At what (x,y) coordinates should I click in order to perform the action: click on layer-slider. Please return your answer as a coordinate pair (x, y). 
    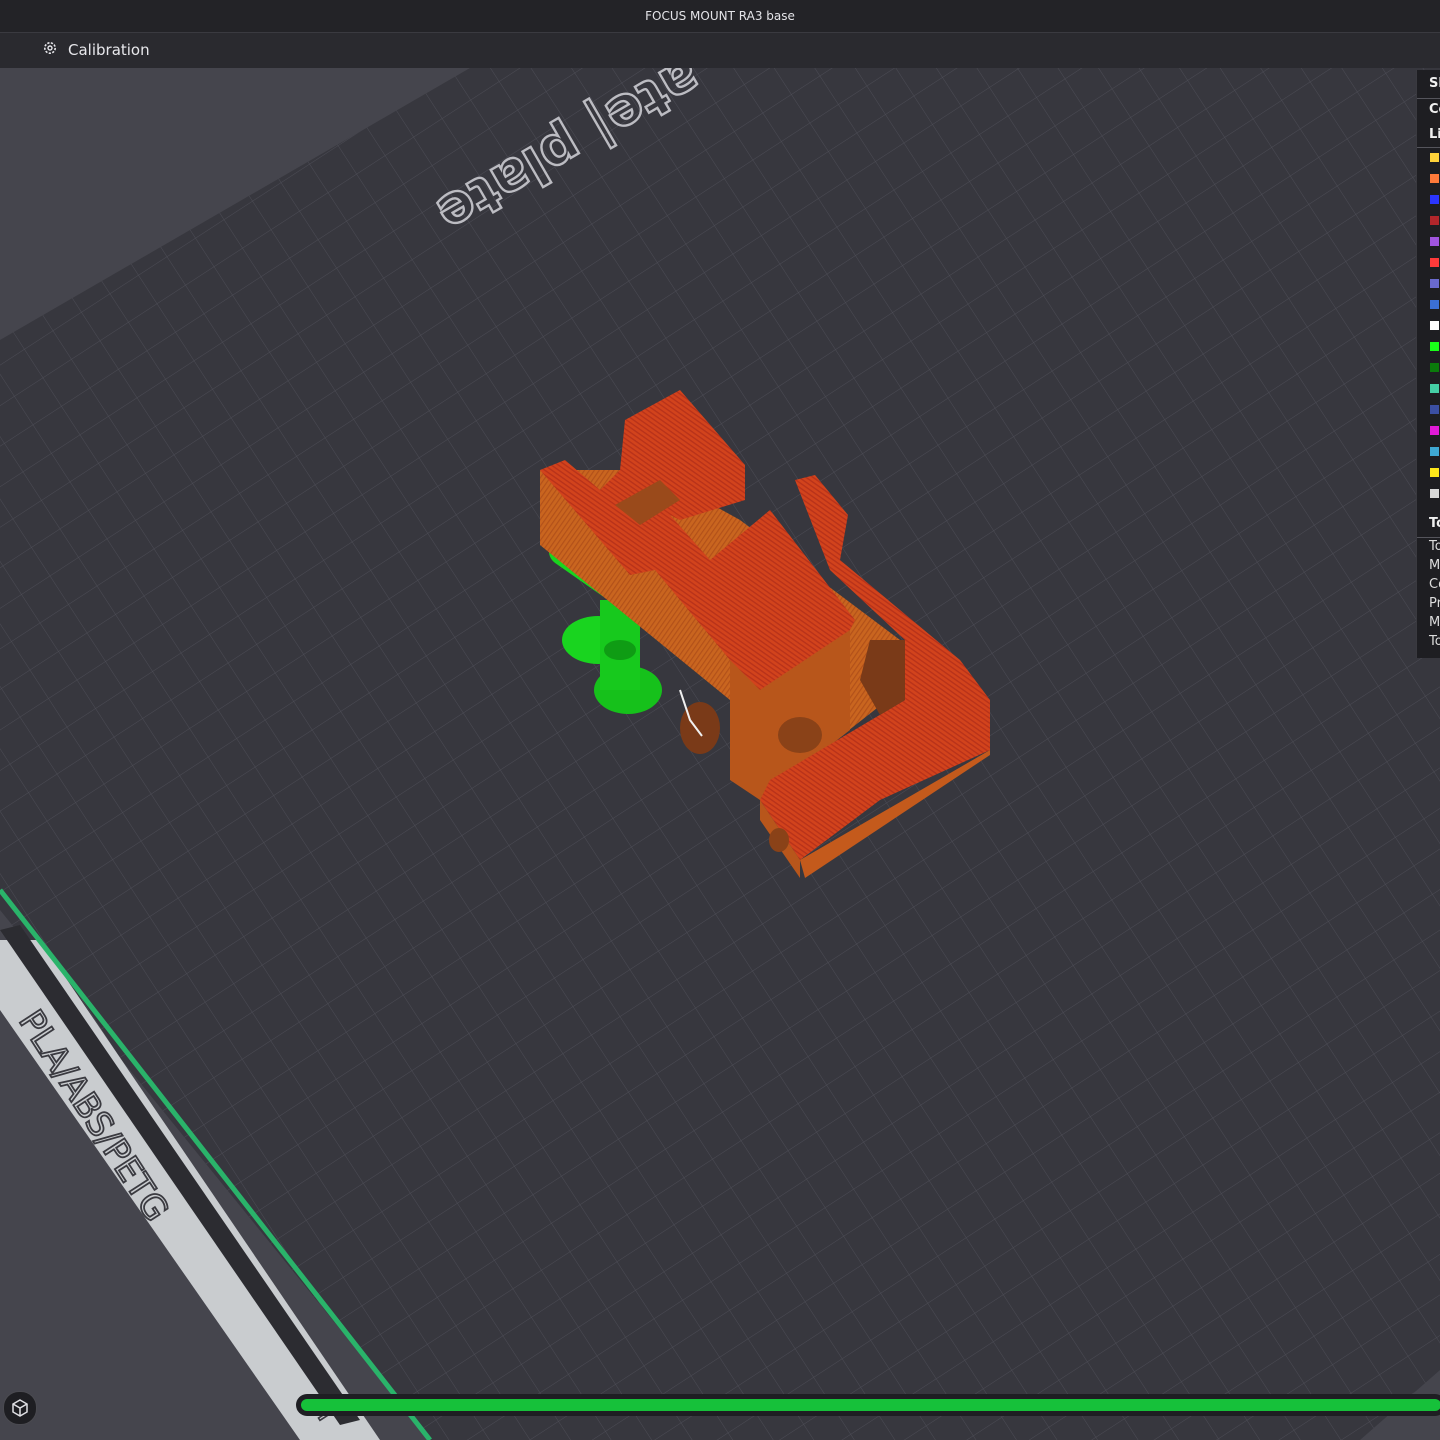
    Looking at the image, I should click on (868, 1405).